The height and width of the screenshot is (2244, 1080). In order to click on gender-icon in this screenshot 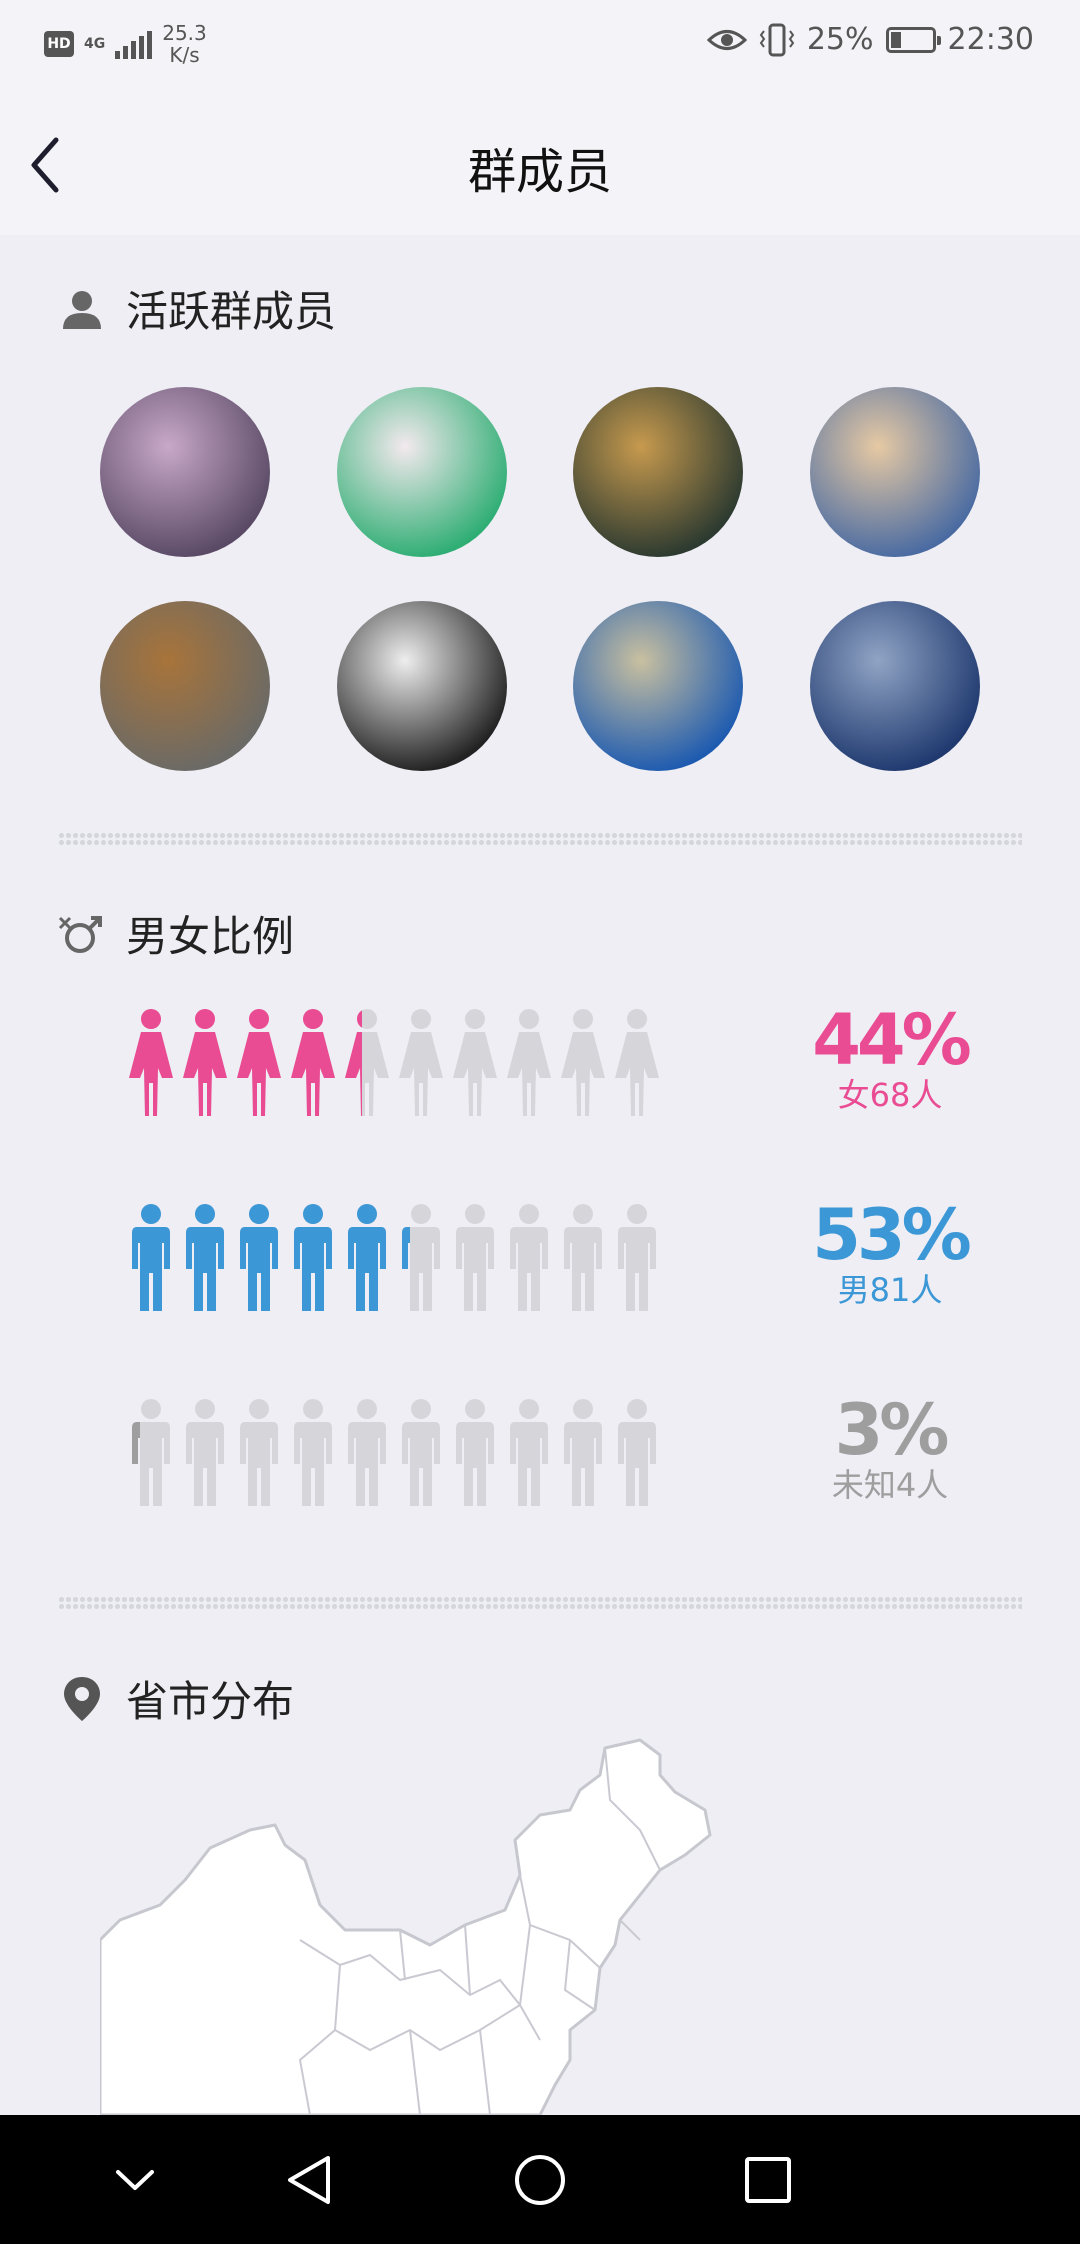, I will do `click(82, 934)`.